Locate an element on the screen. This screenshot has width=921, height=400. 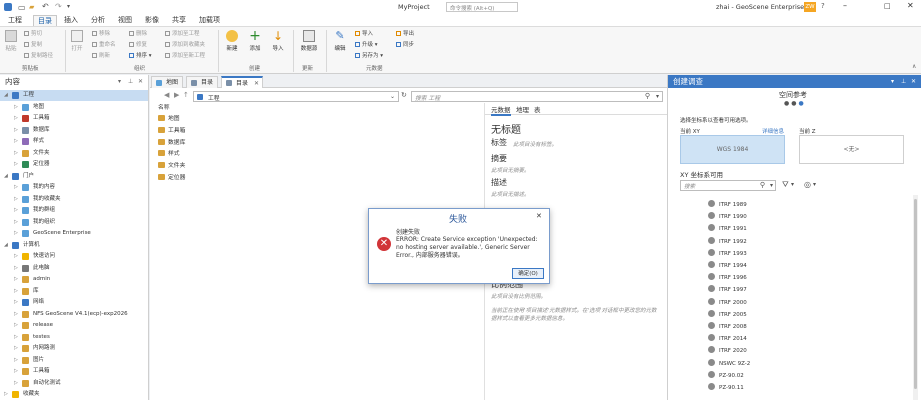
search-dropdown-icon: ▾ is located at coordinates (771, 185).